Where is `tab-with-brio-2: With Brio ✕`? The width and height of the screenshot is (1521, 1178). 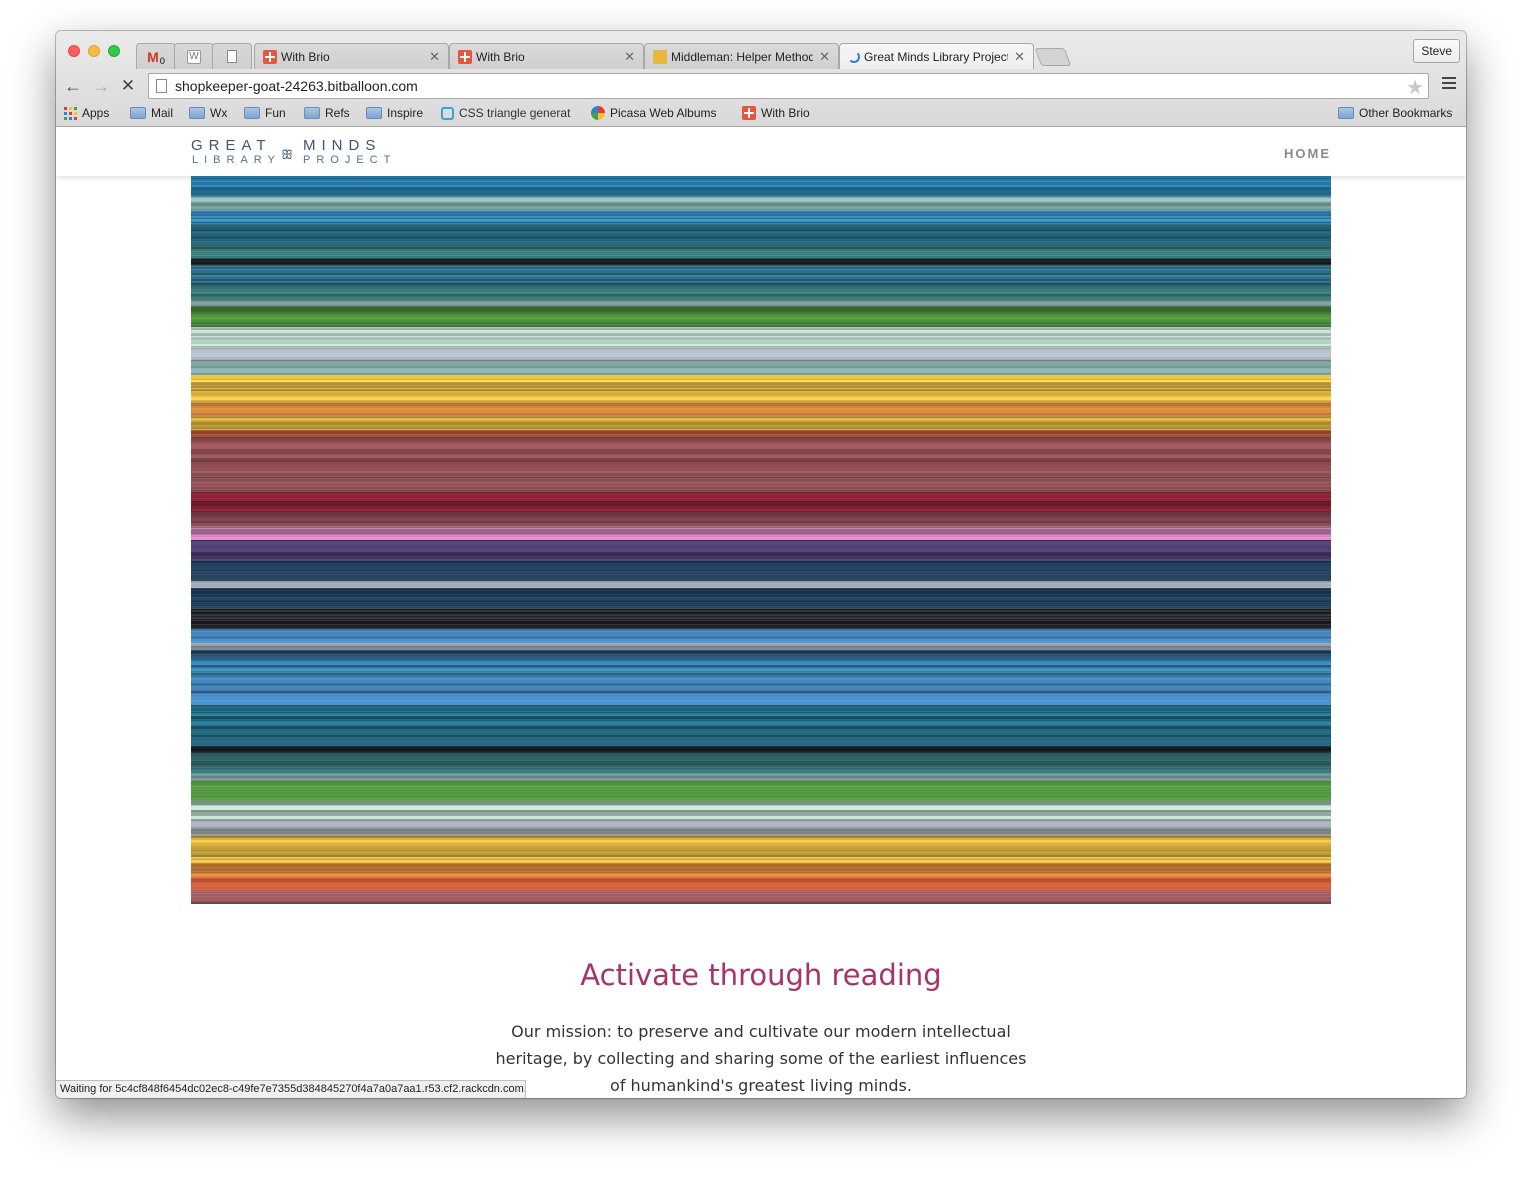
tab-with-brio-2: With Brio ✕ is located at coordinates (546, 56).